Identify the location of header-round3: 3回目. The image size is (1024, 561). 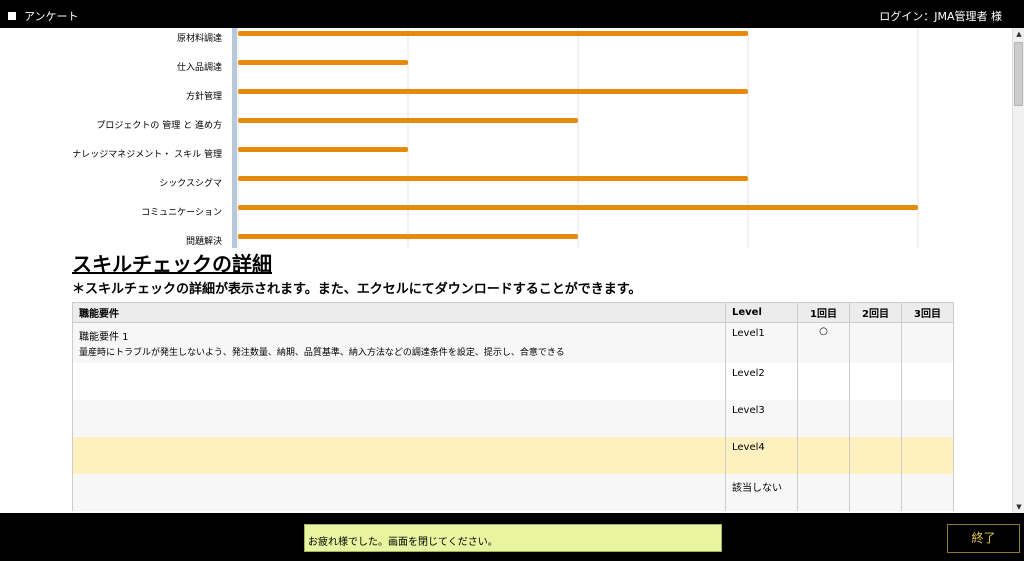
(927, 312).